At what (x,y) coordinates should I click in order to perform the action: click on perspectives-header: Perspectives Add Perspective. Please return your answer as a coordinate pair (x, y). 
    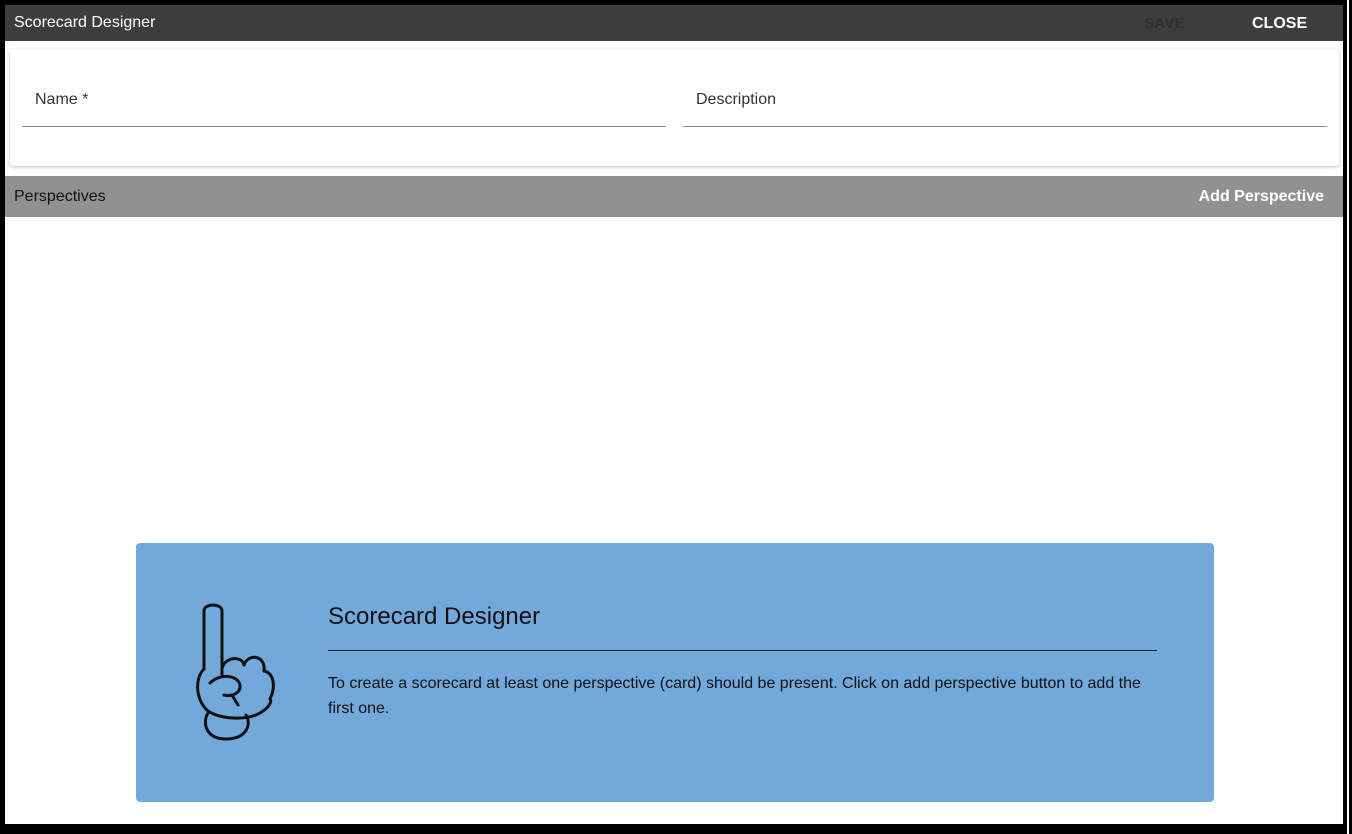
    Looking at the image, I should click on (674, 196).